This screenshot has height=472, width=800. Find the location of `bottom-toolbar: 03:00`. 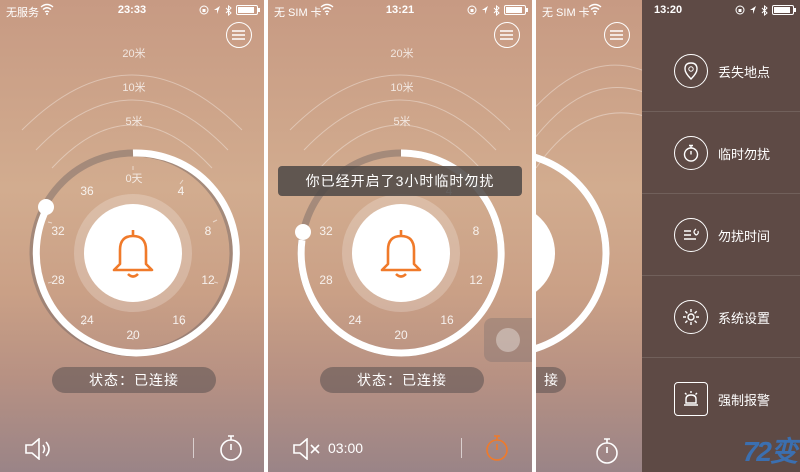

bottom-toolbar: 03:00 is located at coordinates (400, 449).